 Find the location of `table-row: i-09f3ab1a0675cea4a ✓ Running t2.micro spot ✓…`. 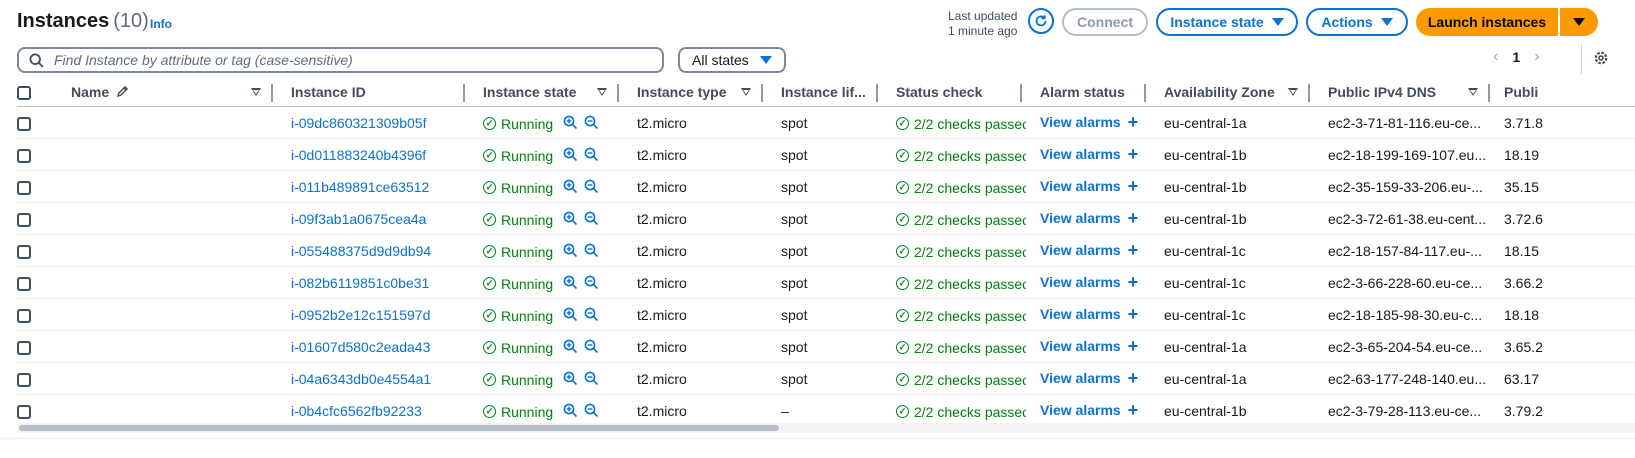

table-row: i-09f3ab1a0675cea4a ✓ Running t2.micro spot ✓… is located at coordinates (826, 218).